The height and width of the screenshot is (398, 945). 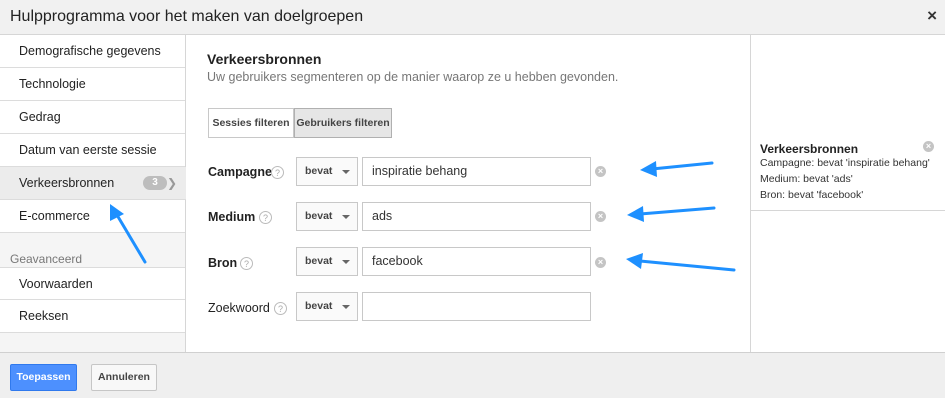 What do you see at coordinates (232, 217) in the screenshot?
I see `medium-label: Medium` at bounding box center [232, 217].